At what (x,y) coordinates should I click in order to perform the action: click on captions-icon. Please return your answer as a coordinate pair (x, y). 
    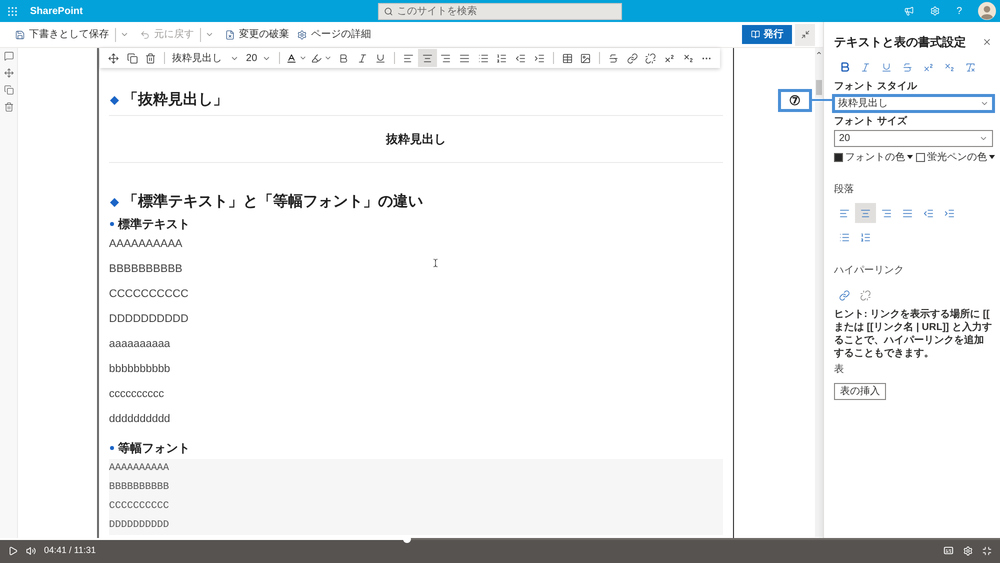
    Looking at the image, I should click on (948, 550).